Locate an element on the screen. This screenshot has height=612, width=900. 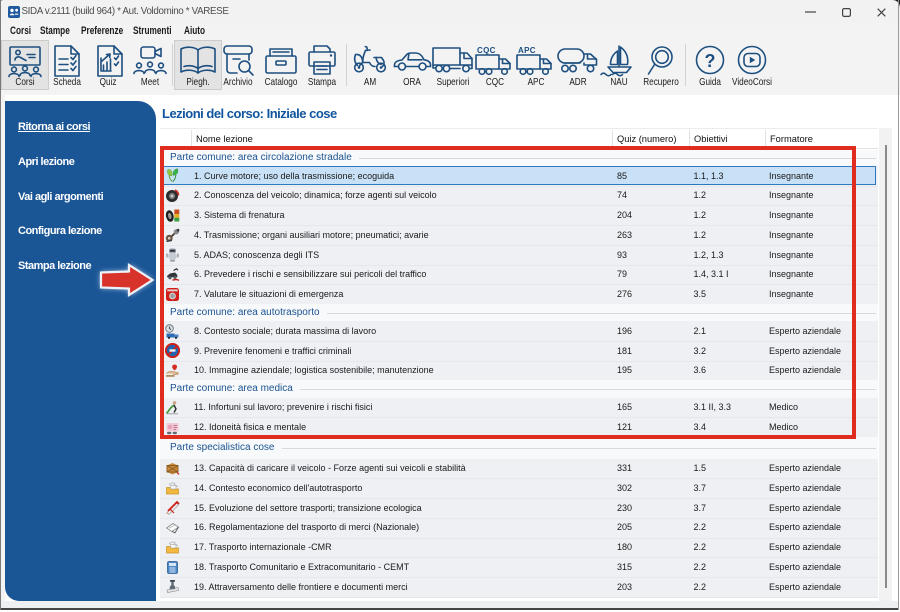
svg-text: CQC is located at coordinates (486, 50).